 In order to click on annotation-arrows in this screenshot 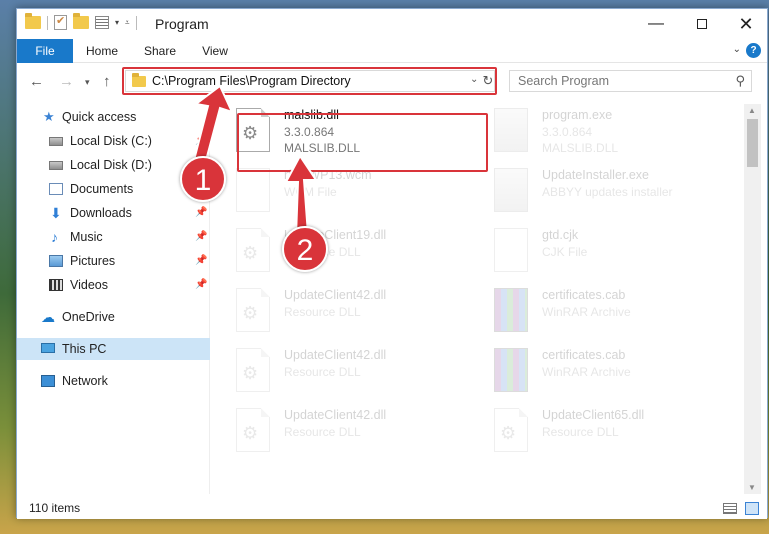, I will do `click(254, 161)`.